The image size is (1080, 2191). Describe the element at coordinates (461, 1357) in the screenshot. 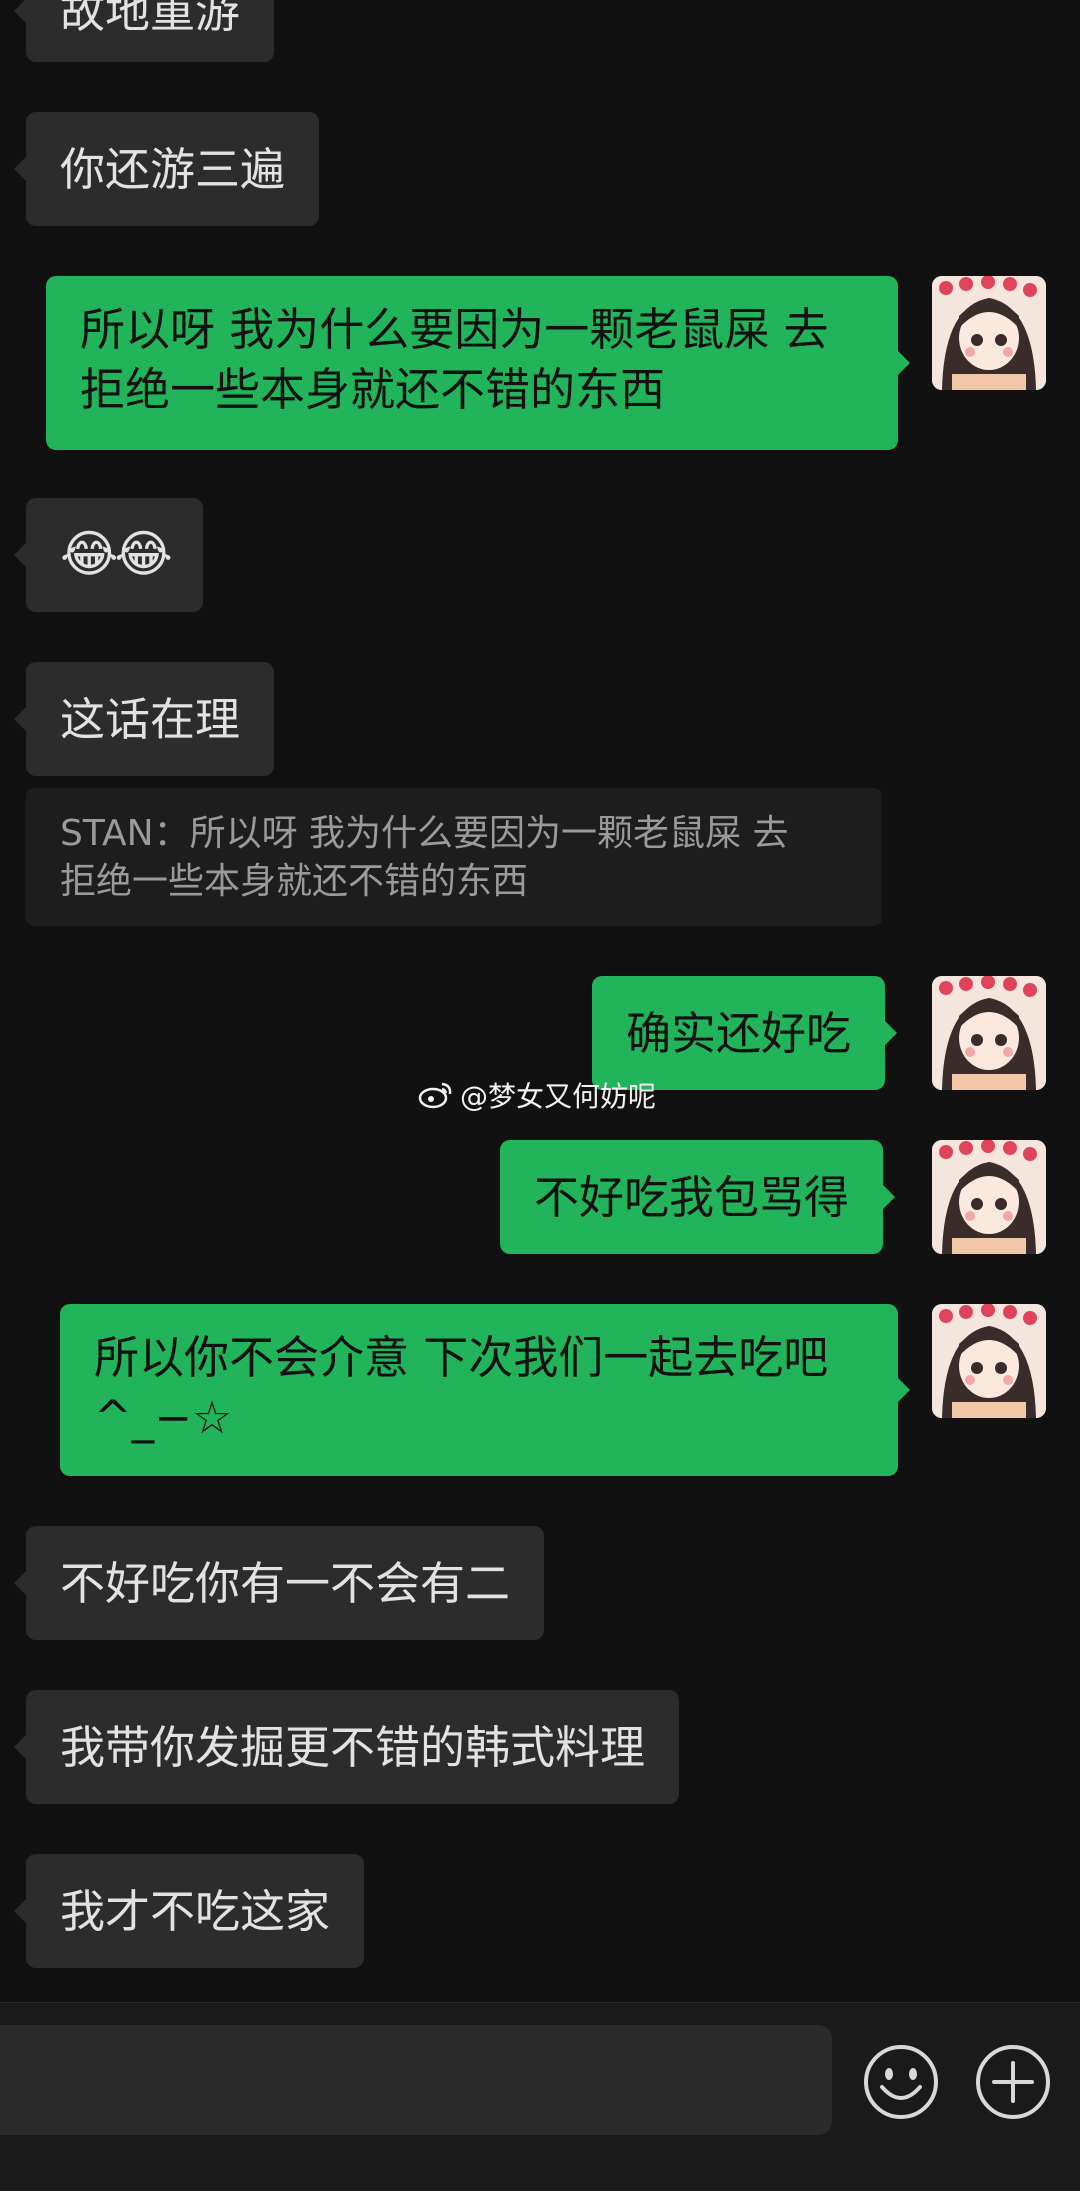

I see `message-text: 所以你不会介意 下次我们一起去吃吧` at that location.